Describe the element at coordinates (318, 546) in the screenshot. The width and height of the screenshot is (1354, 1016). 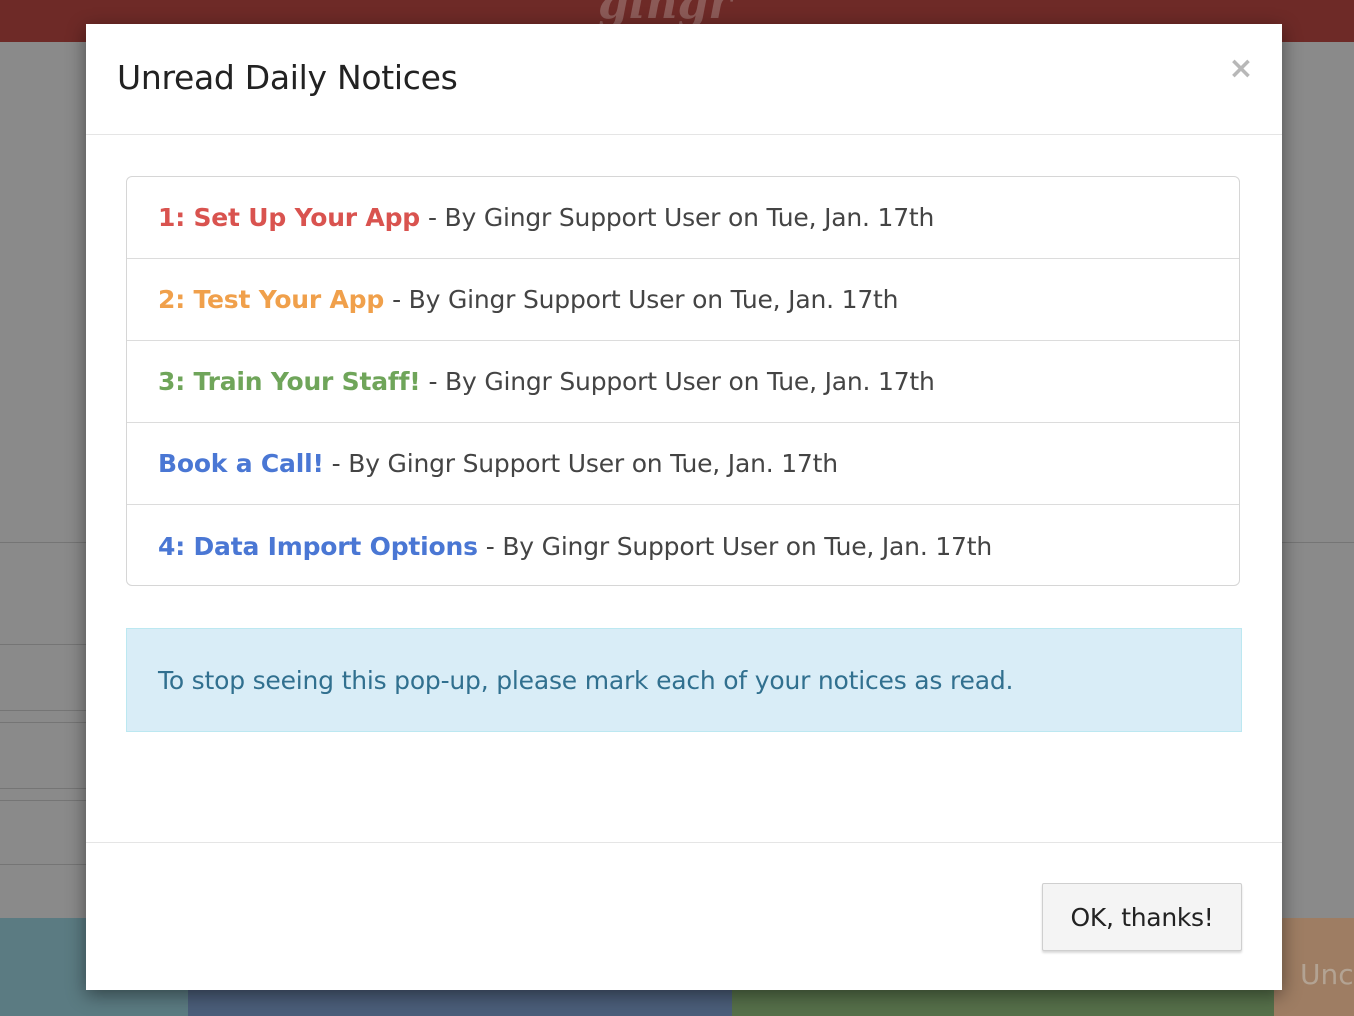
I see `notice-link: 4: Data Import Options` at that location.